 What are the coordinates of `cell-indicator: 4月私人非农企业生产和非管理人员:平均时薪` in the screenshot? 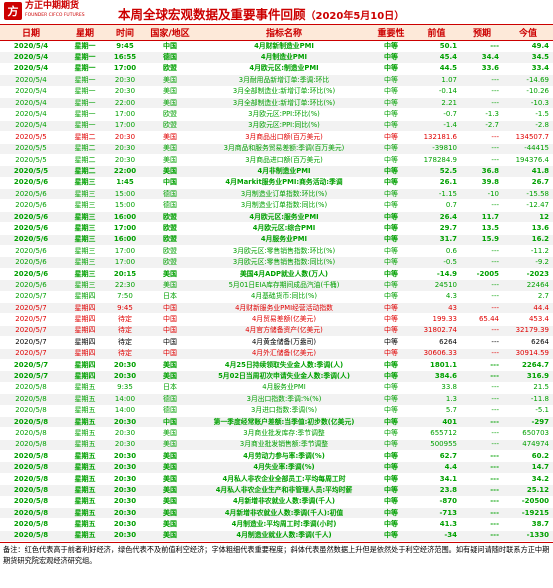 It's located at (284, 490).